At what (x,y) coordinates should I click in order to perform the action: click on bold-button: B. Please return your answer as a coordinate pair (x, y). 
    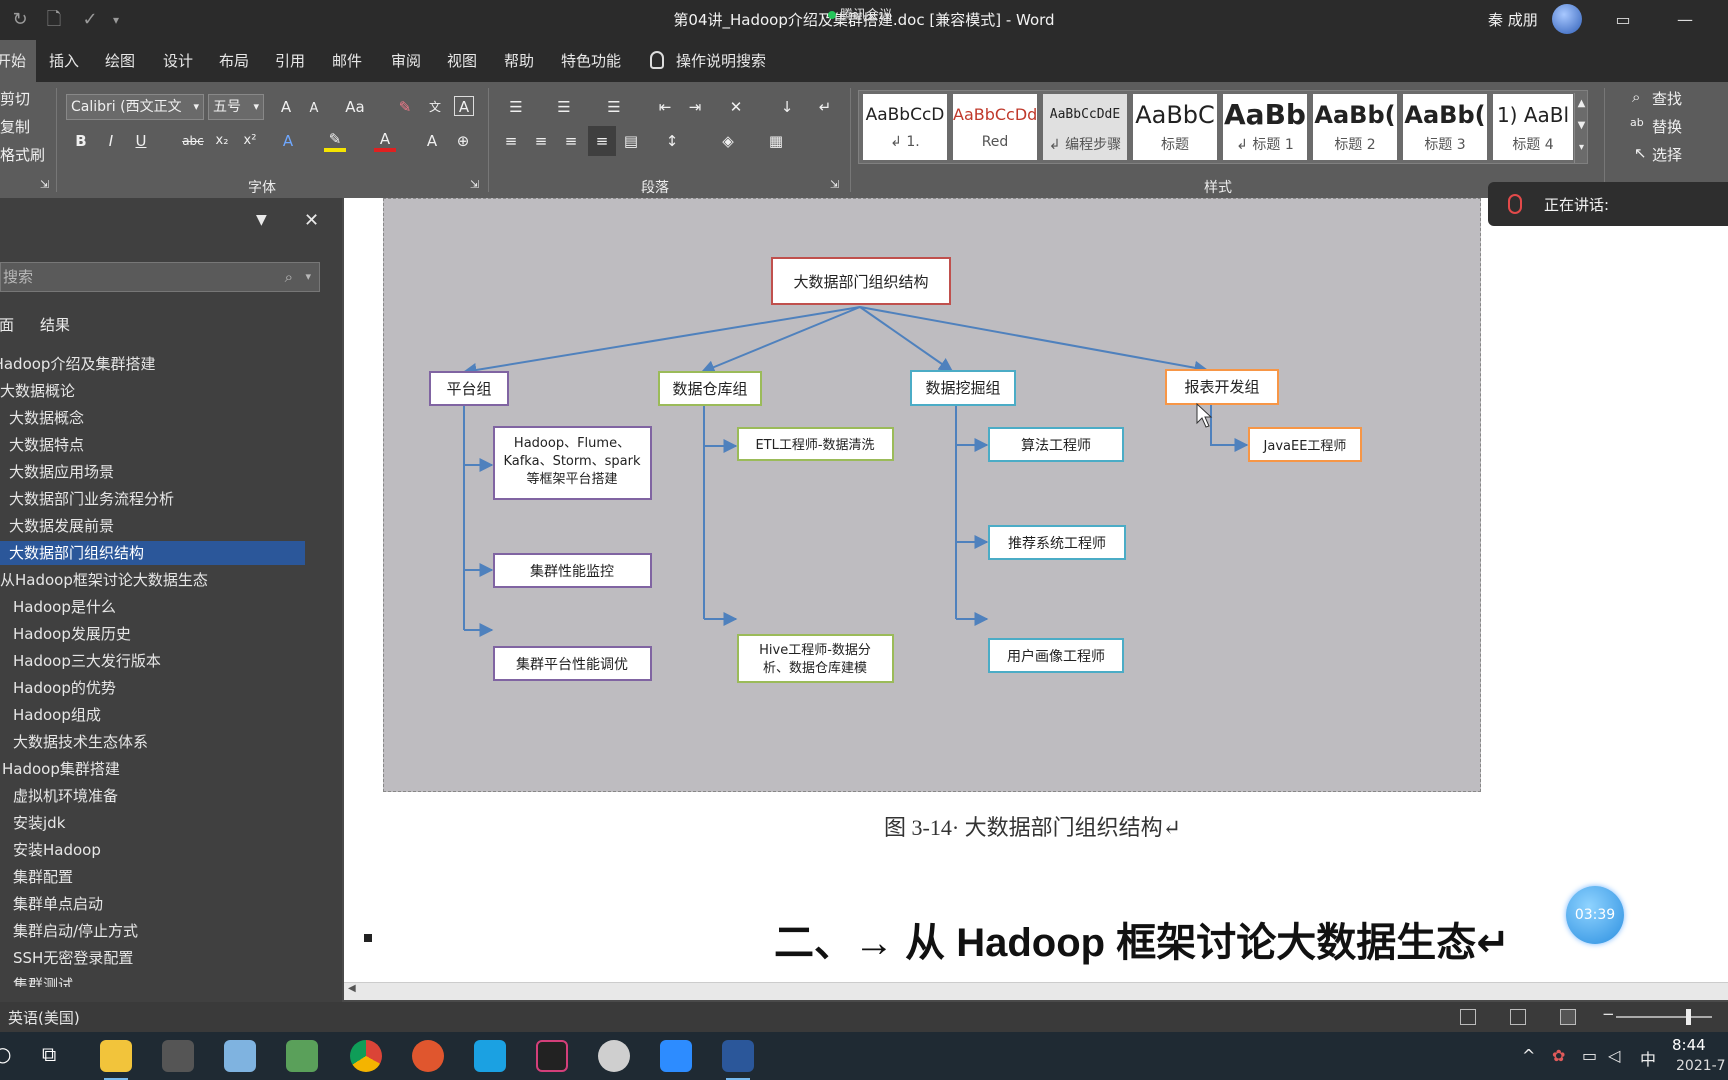
    Looking at the image, I should click on (81, 142).